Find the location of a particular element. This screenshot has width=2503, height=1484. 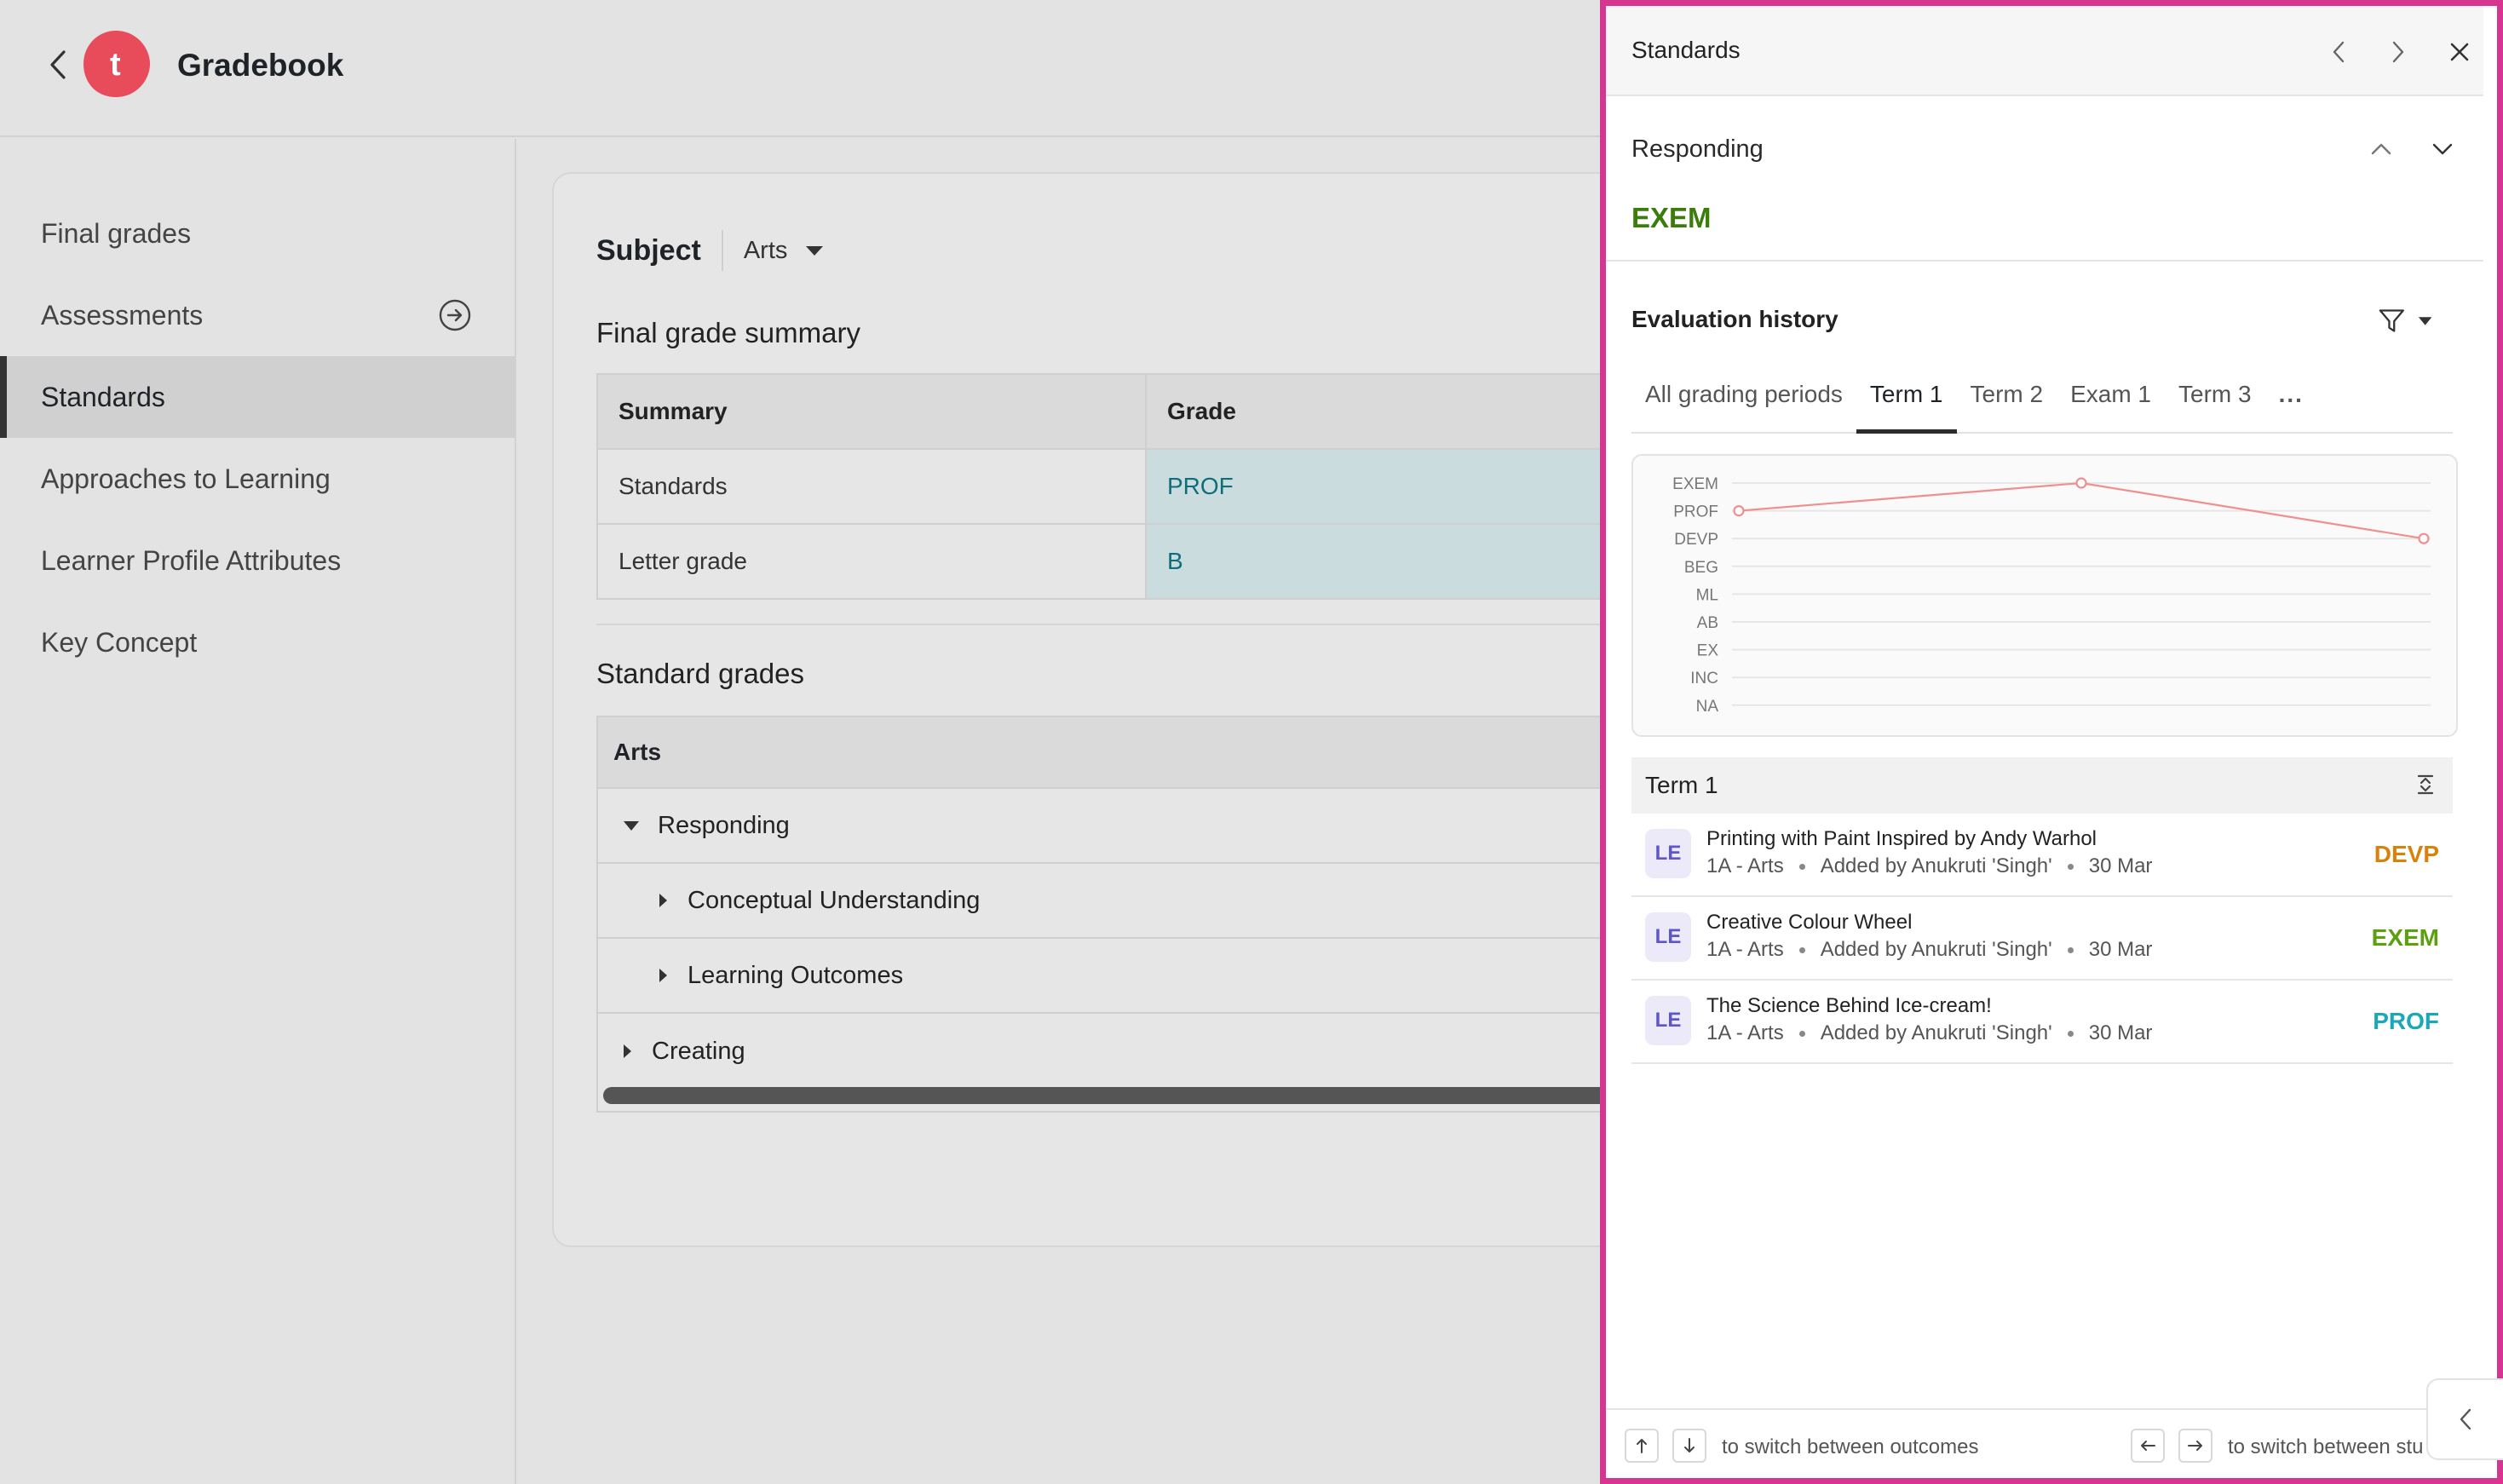

previous-button is located at coordinates (2339, 52).